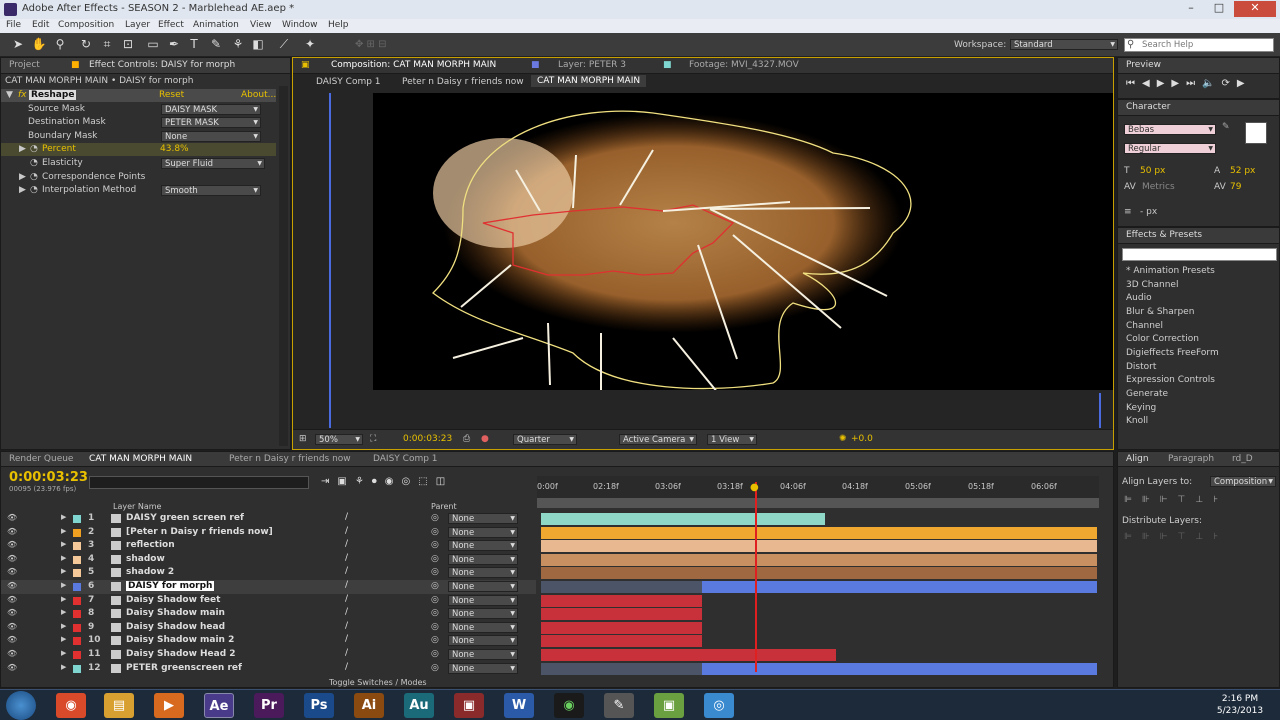 Image resolution: width=1280 pixels, height=720 pixels. What do you see at coordinates (22, 190) in the screenshot?
I see `expand-interp-icon: ▶` at bounding box center [22, 190].